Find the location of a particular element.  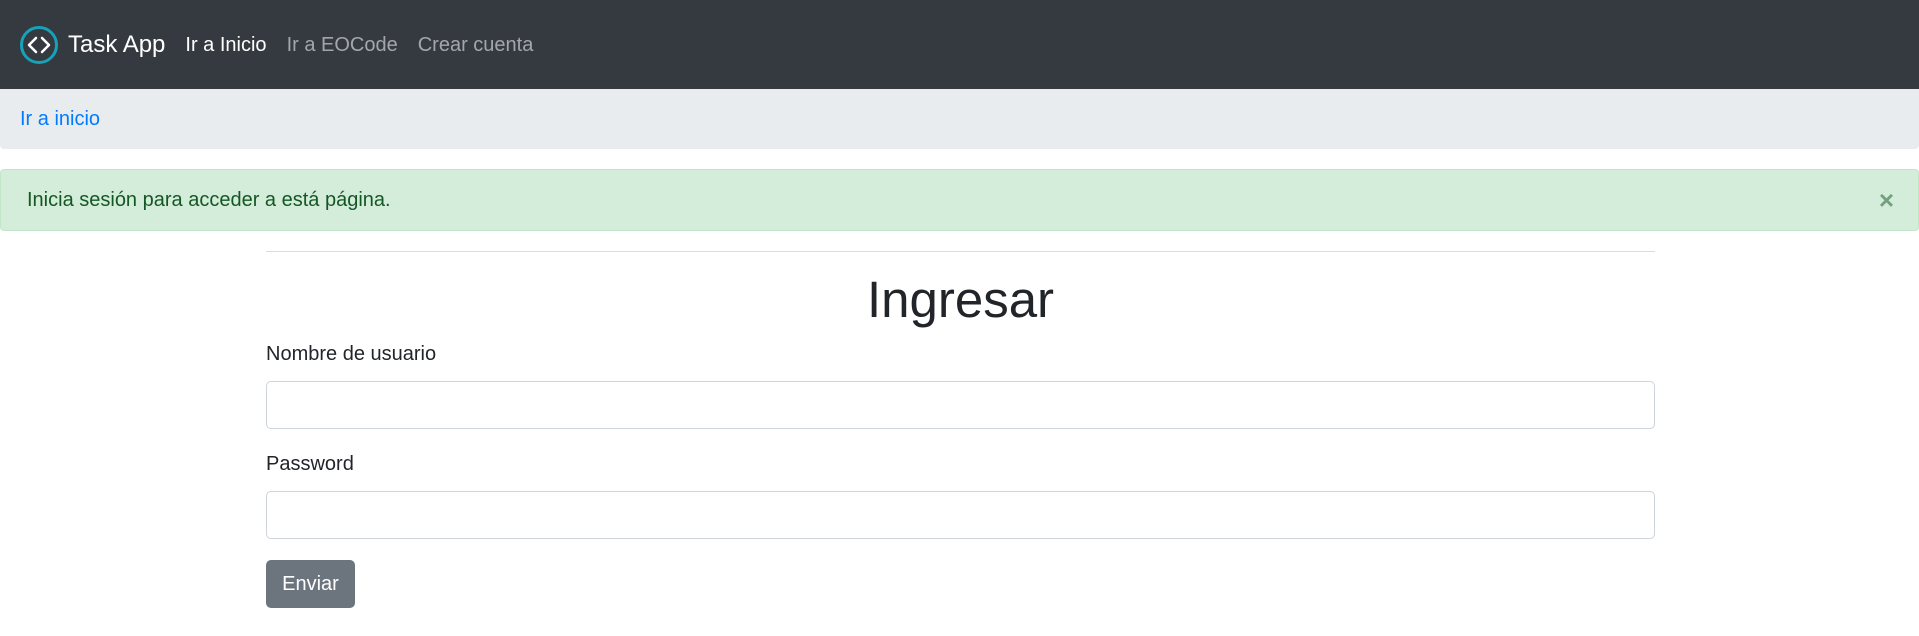

brand-name: Task App is located at coordinates (117, 44).